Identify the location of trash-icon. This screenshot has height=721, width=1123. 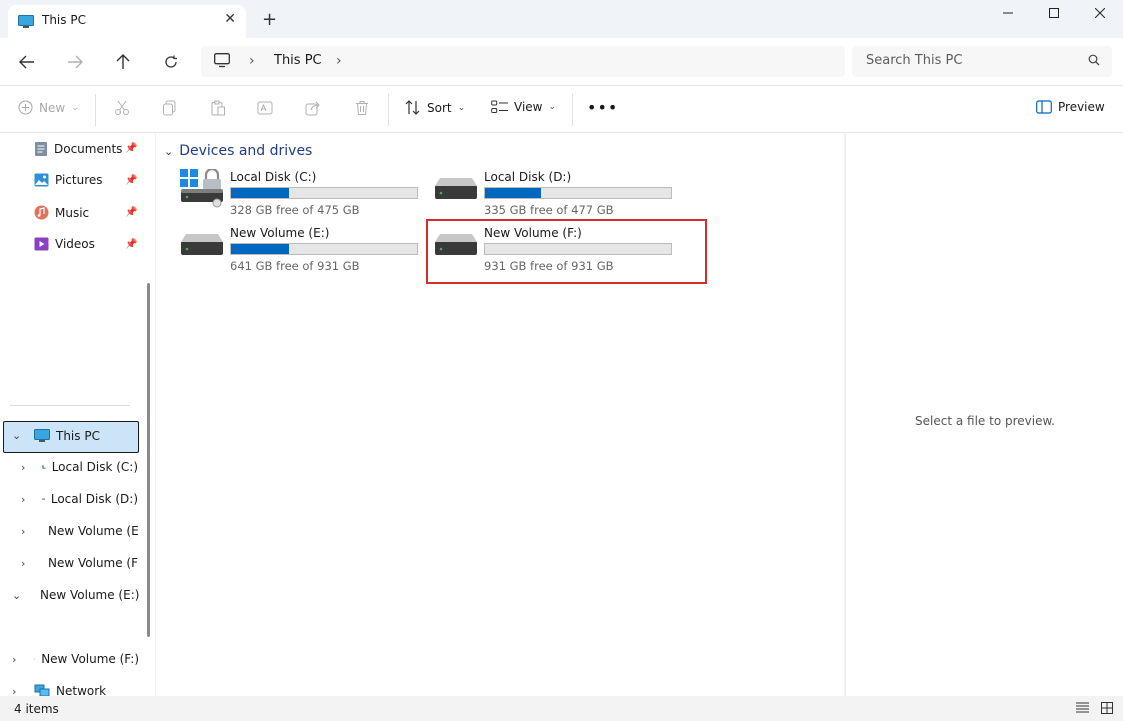
(362, 108).